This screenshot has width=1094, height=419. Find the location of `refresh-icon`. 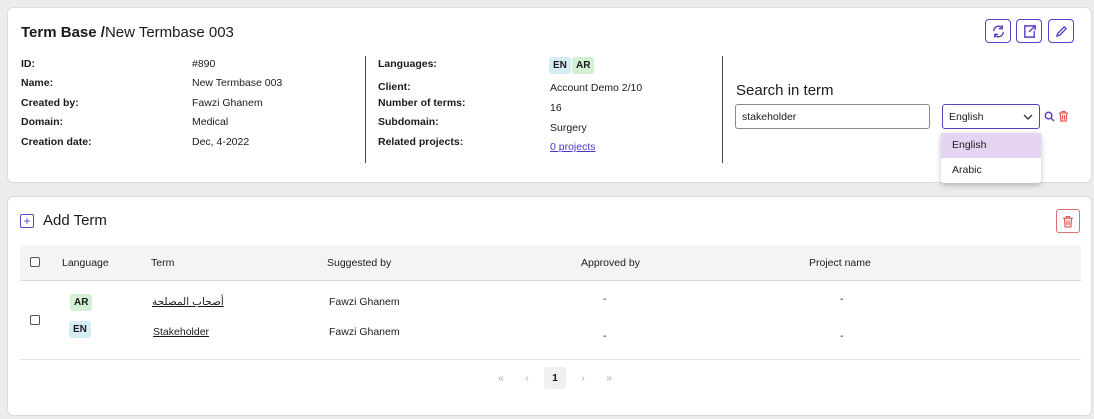

refresh-icon is located at coordinates (998, 31).